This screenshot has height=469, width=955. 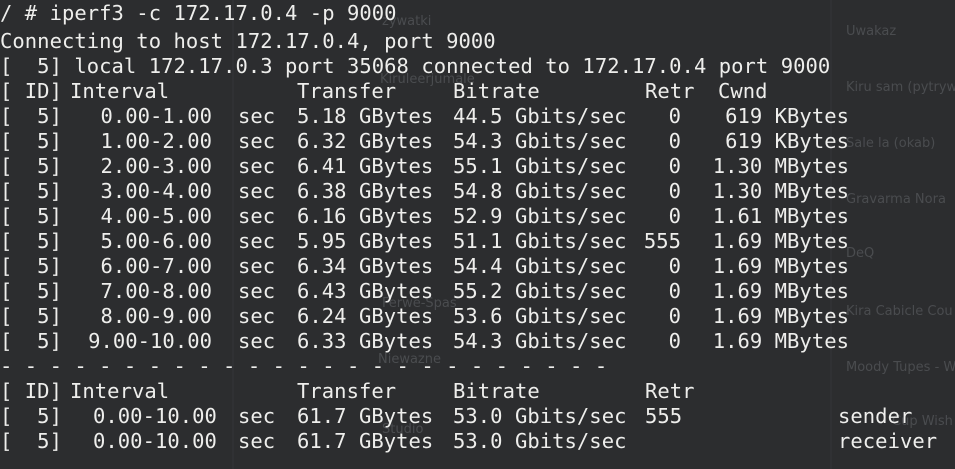 What do you see at coordinates (540, 316) in the screenshot?
I see `row-bitrate: 53.6 Gbits/sec` at bounding box center [540, 316].